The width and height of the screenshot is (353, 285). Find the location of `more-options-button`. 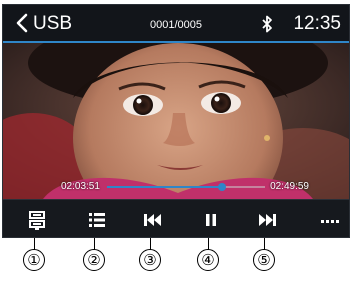

more-options-button is located at coordinates (329, 220).